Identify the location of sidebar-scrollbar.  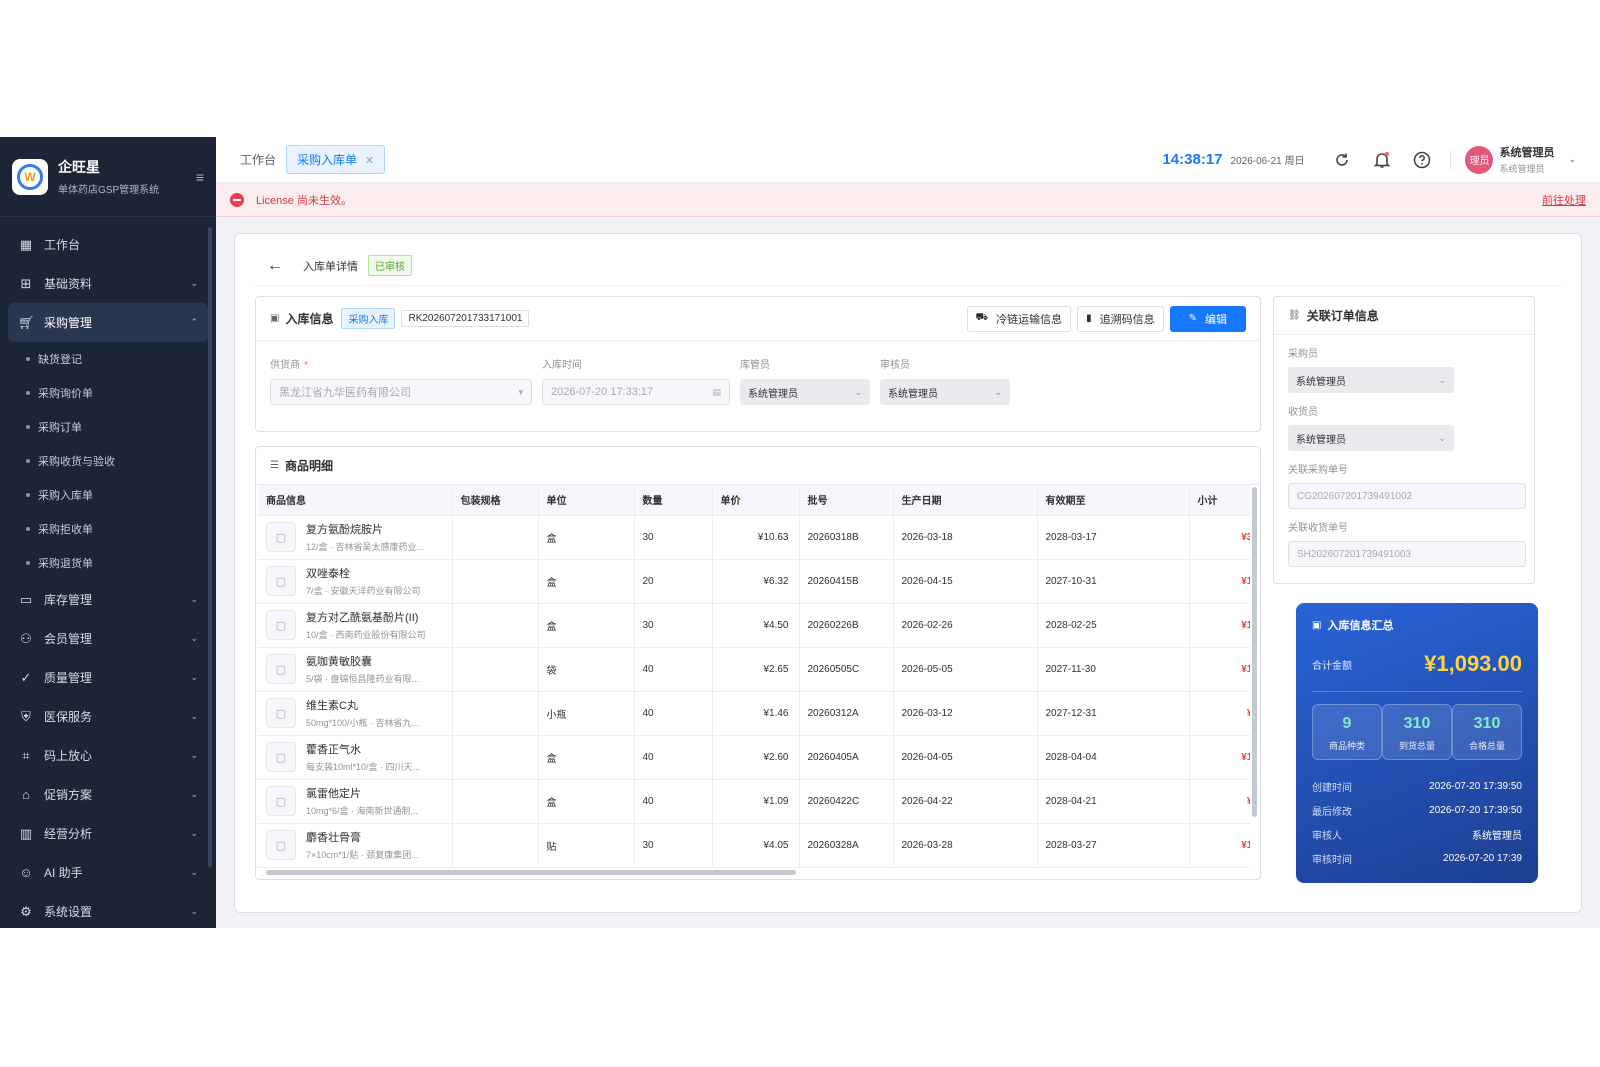
(210, 547).